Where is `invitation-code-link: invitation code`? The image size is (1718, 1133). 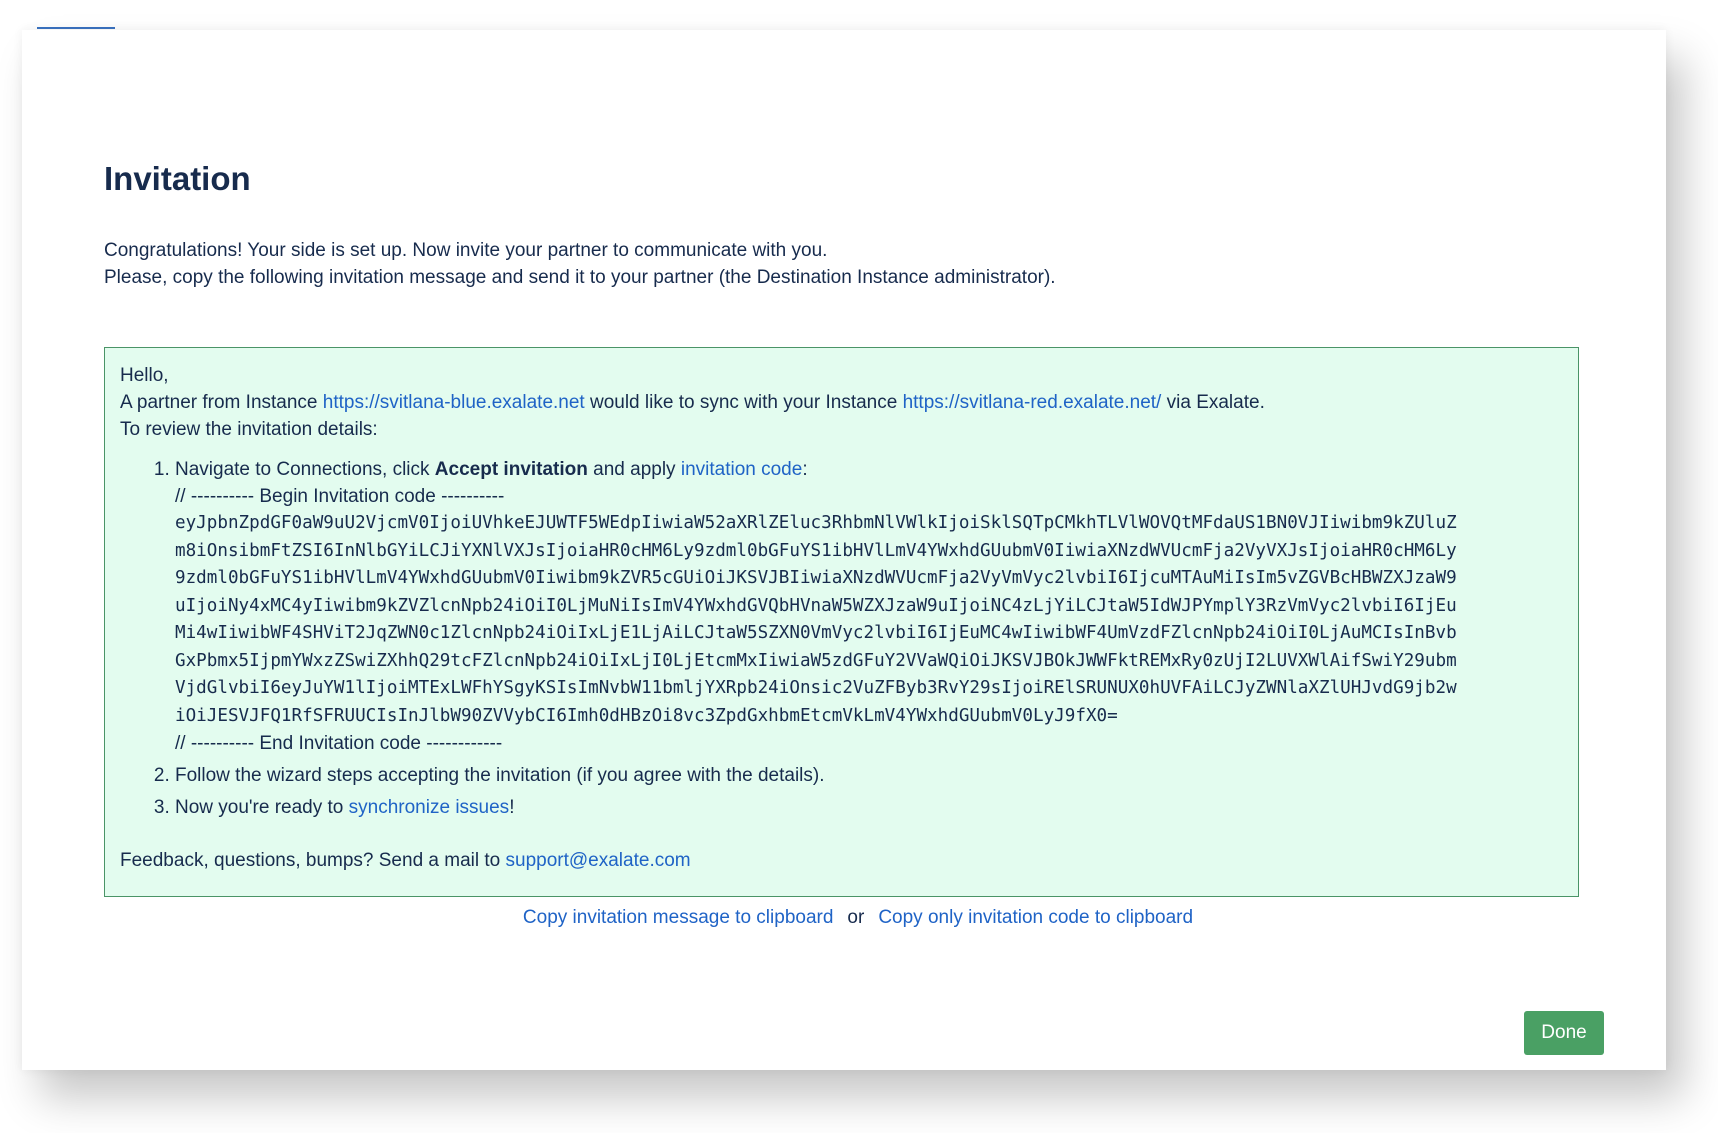 invitation-code-link: invitation code is located at coordinates (741, 469).